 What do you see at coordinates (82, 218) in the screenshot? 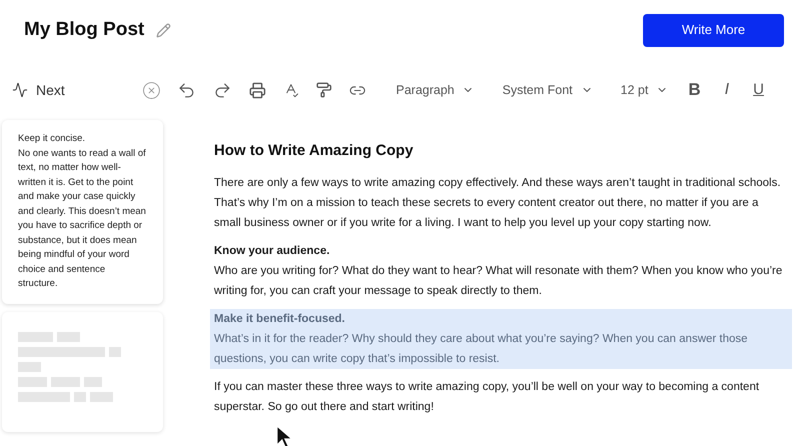
I see `tip-text: No one wants to read a wall of text, no matter how well-written it is. Get to the point and make your case quickly and clearly. This doesn’t mean you have to sacrifice depth or substance, but it does mean being mindful of your word choice and sentence structure.` at bounding box center [82, 218].